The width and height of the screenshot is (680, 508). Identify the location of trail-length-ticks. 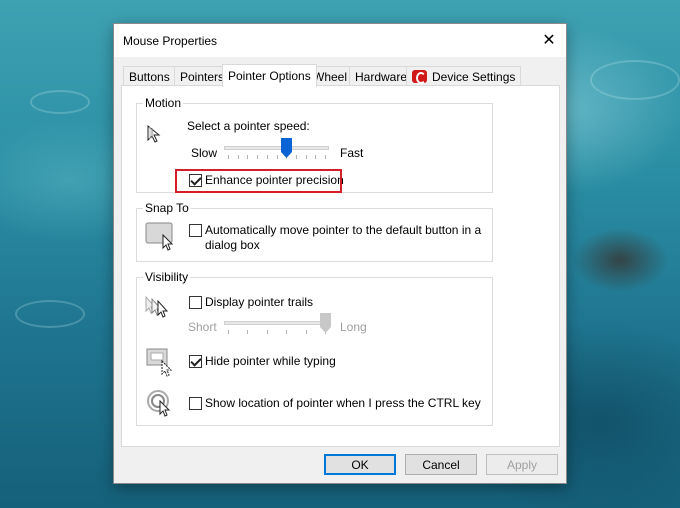
(277, 332).